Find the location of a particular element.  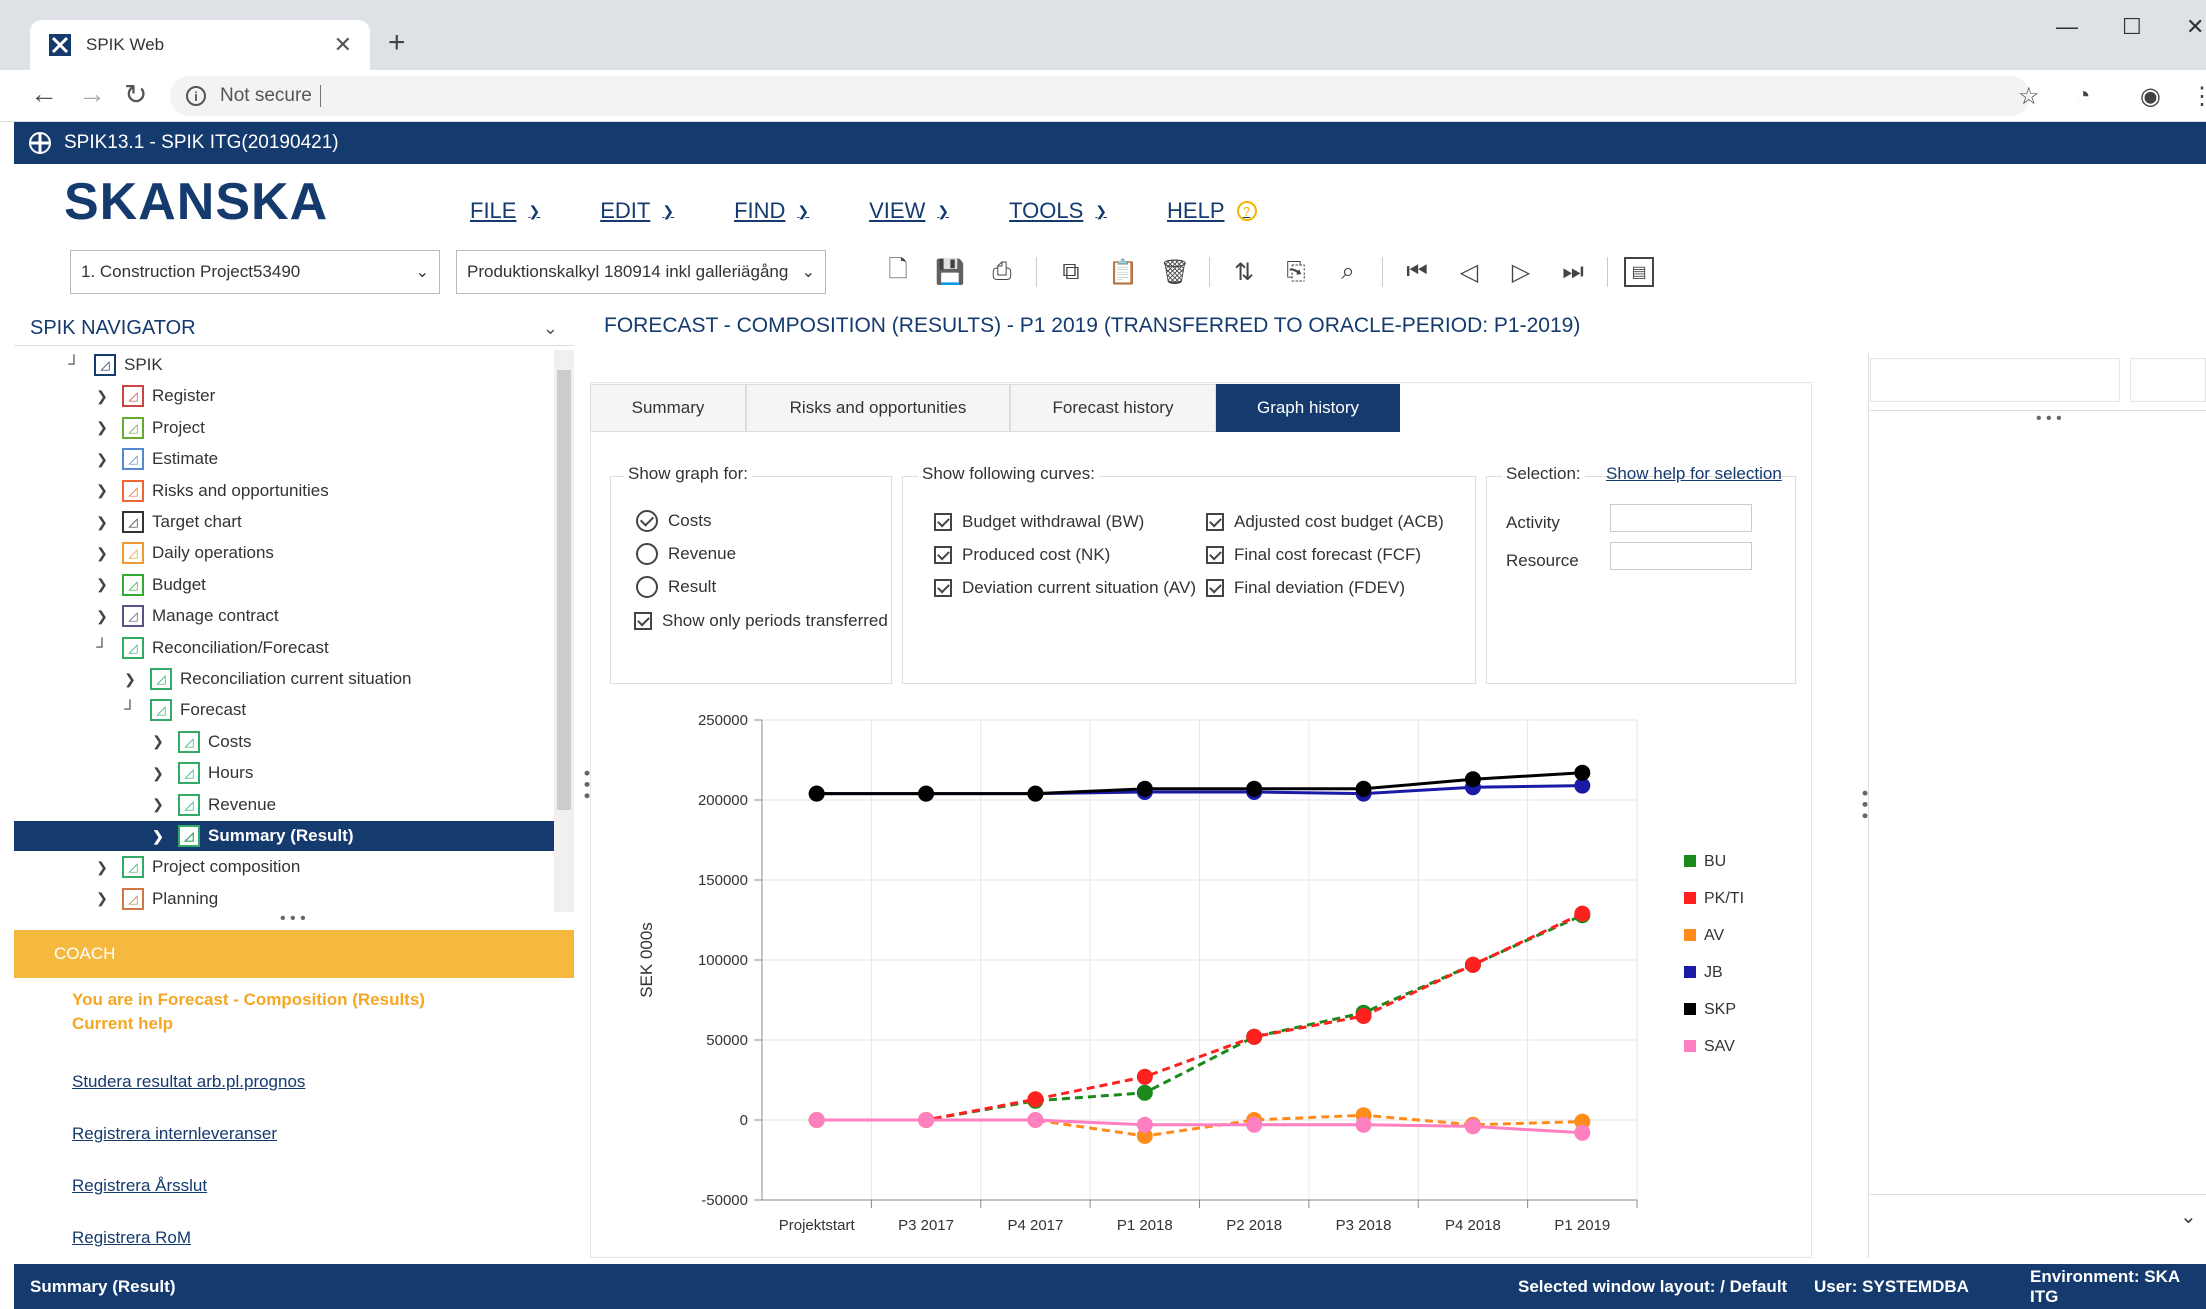

save-icon: 💾 is located at coordinates (950, 272).